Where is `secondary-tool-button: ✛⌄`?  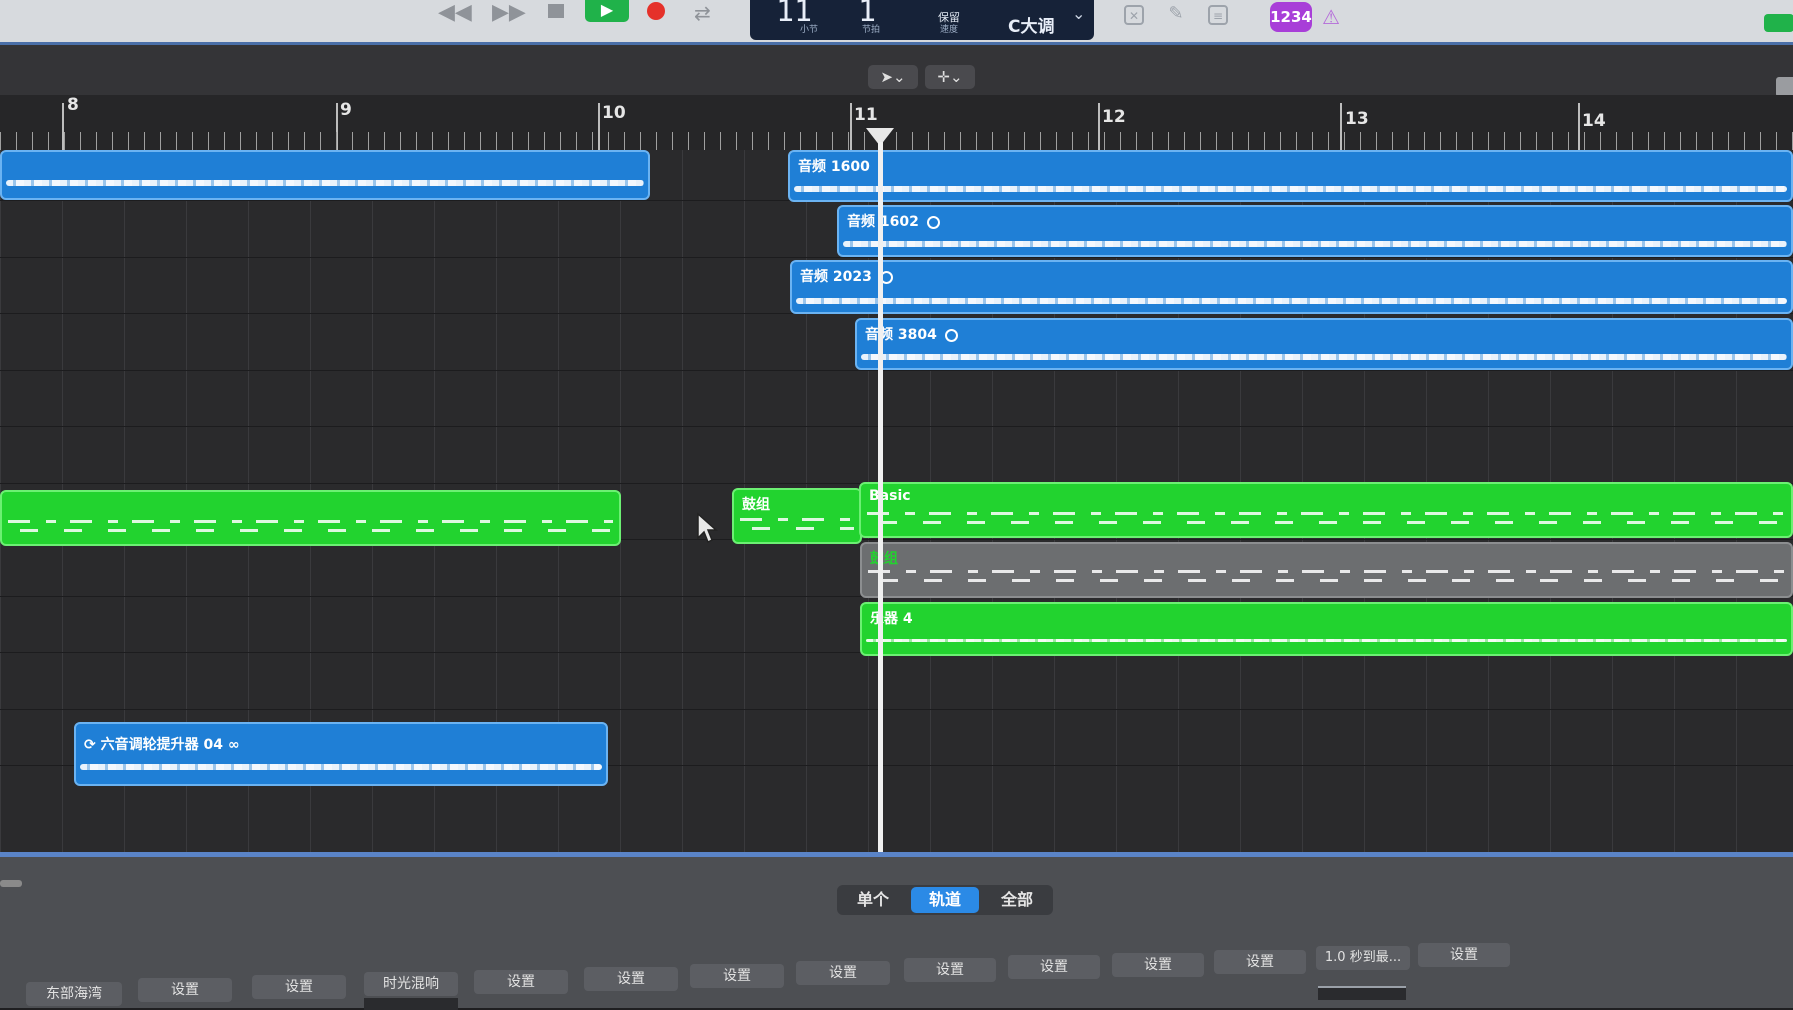 secondary-tool-button: ✛⌄ is located at coordinates (950, 77).